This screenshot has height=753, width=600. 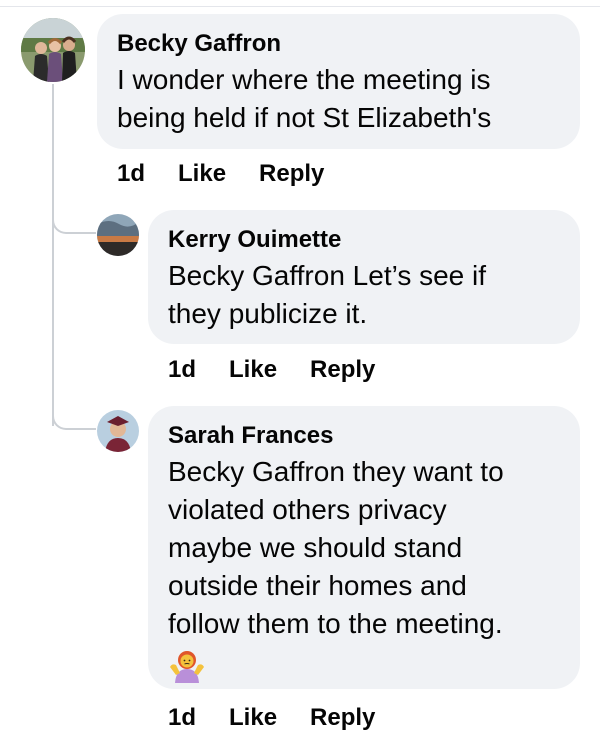 What do you see at coordinates (327, 275) in the screenshot?
I see `comment-text-line: Becky Gaffron Let’s see if` at bounding box center [327, 275].